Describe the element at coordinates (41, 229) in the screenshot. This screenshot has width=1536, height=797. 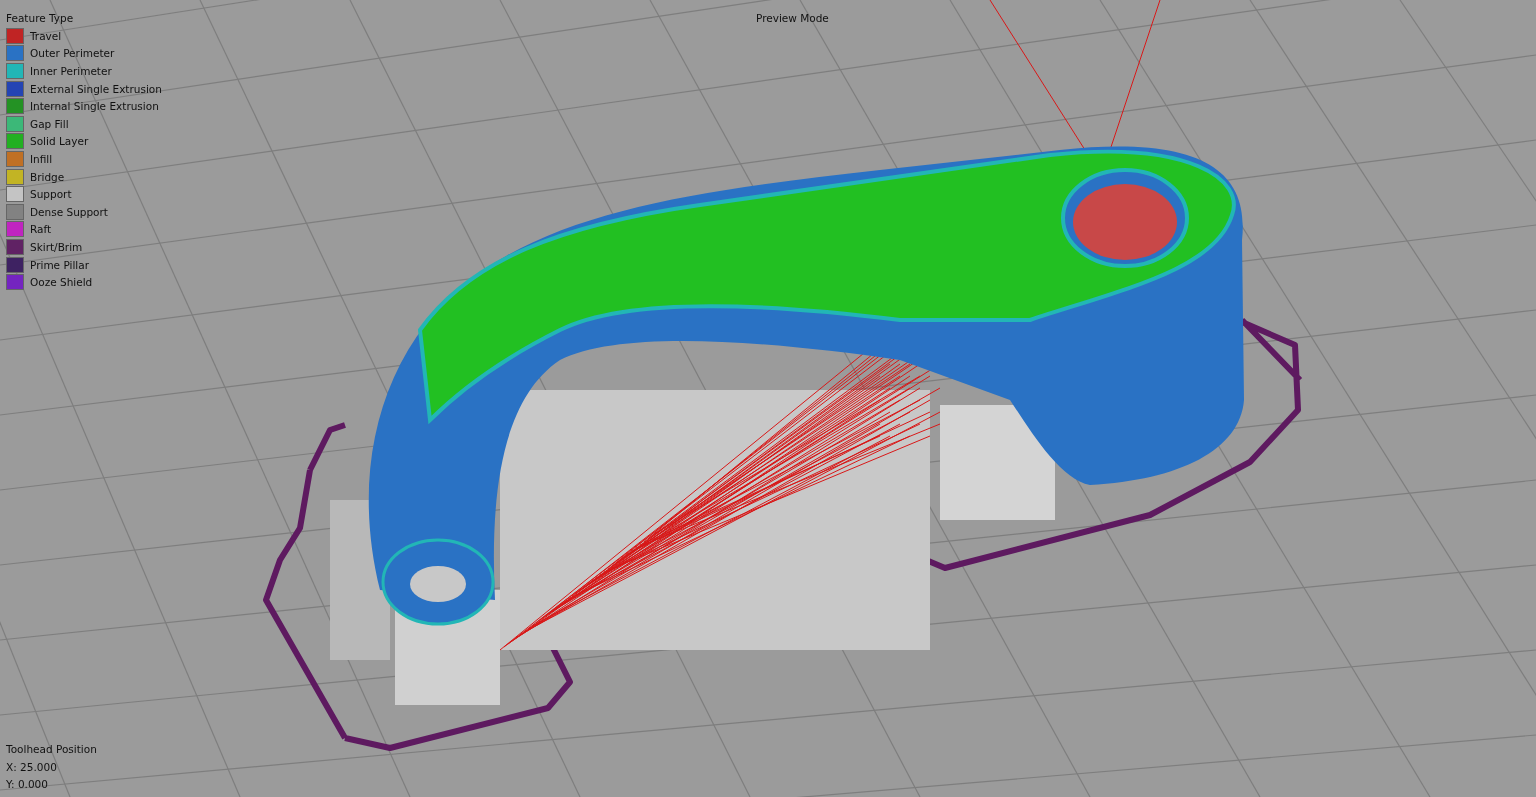
I see `legend-label: Raft` at that location.